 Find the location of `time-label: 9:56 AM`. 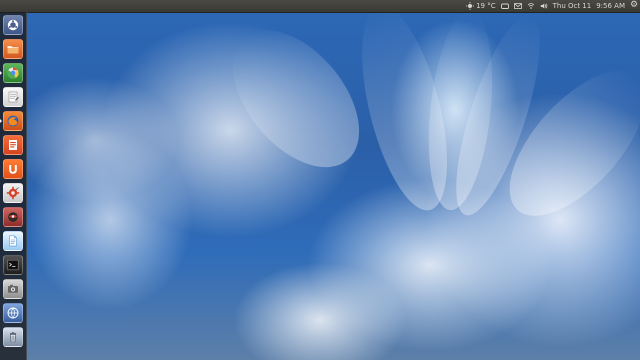

time-label: 9:56 AM is located at coordinates (610, 6).